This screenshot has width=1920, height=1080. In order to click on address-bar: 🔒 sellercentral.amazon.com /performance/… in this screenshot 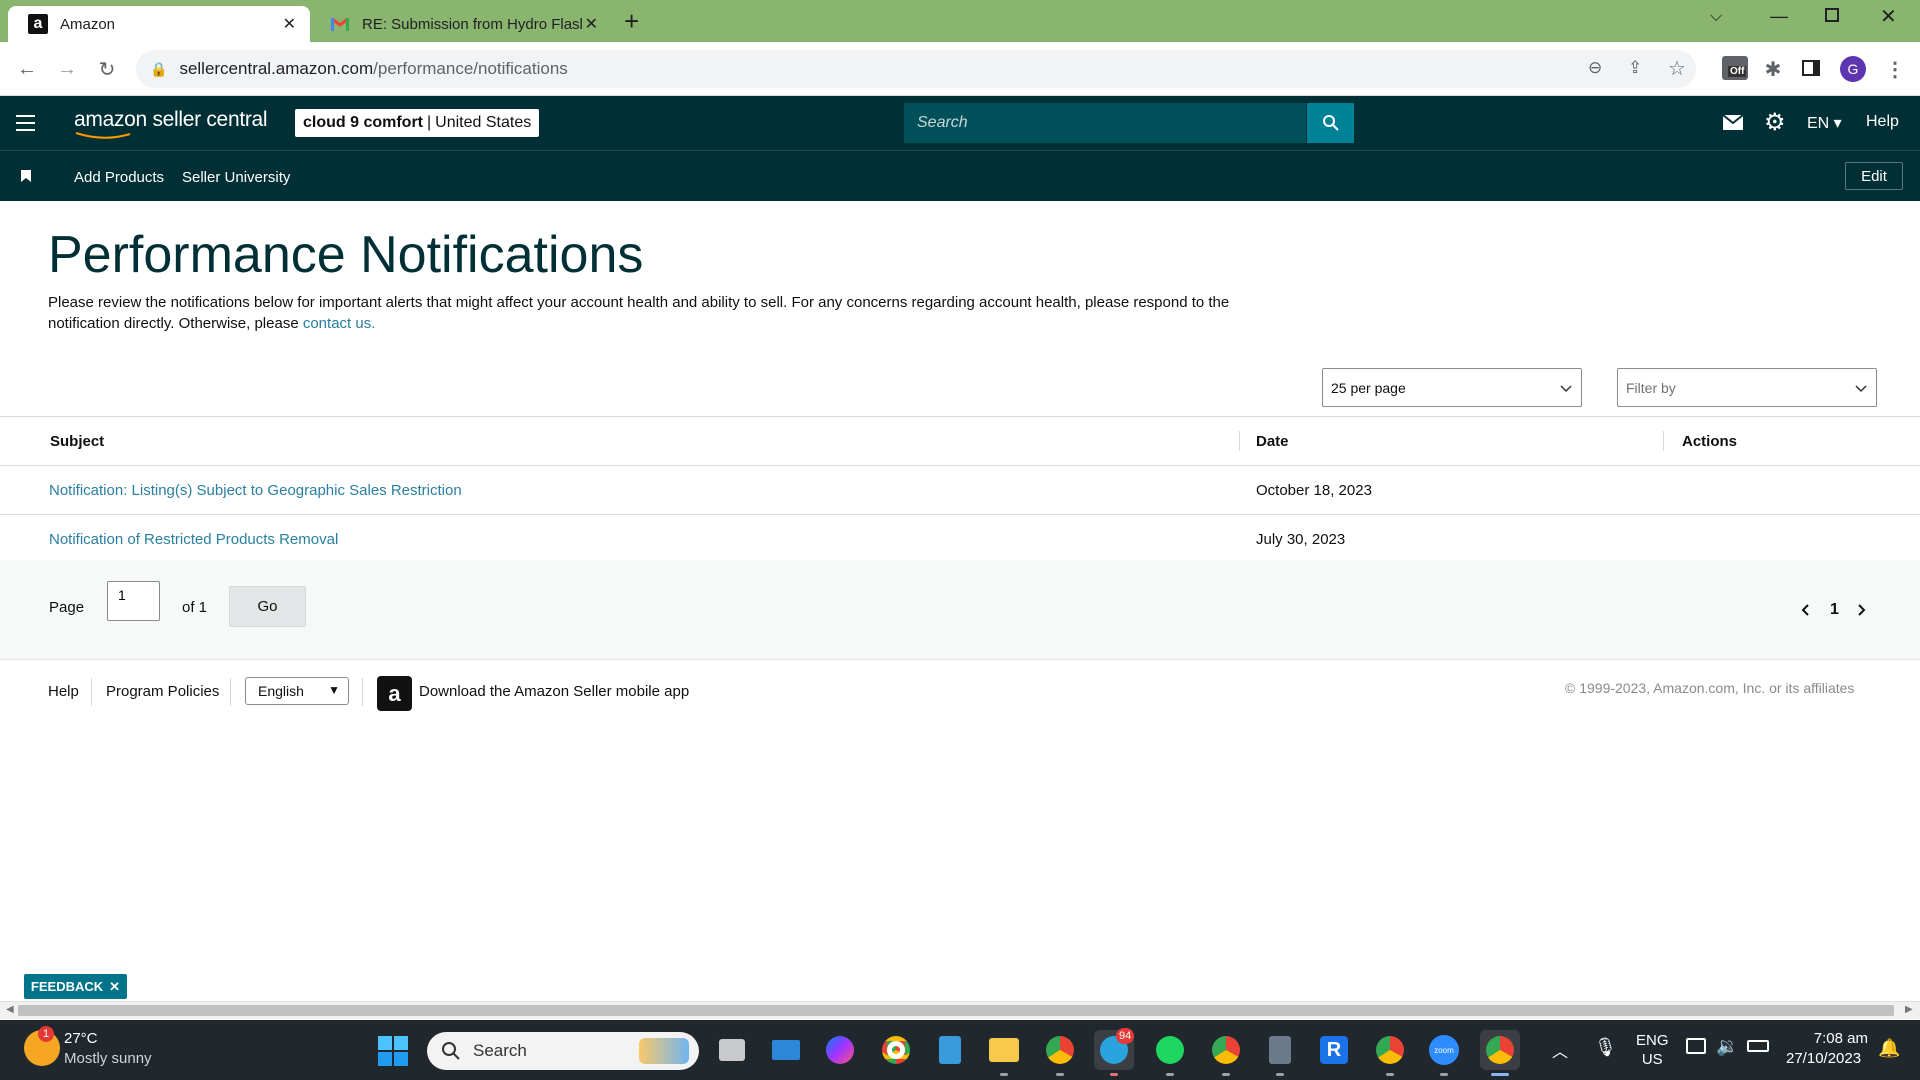, I will do `click(916, 69)`.